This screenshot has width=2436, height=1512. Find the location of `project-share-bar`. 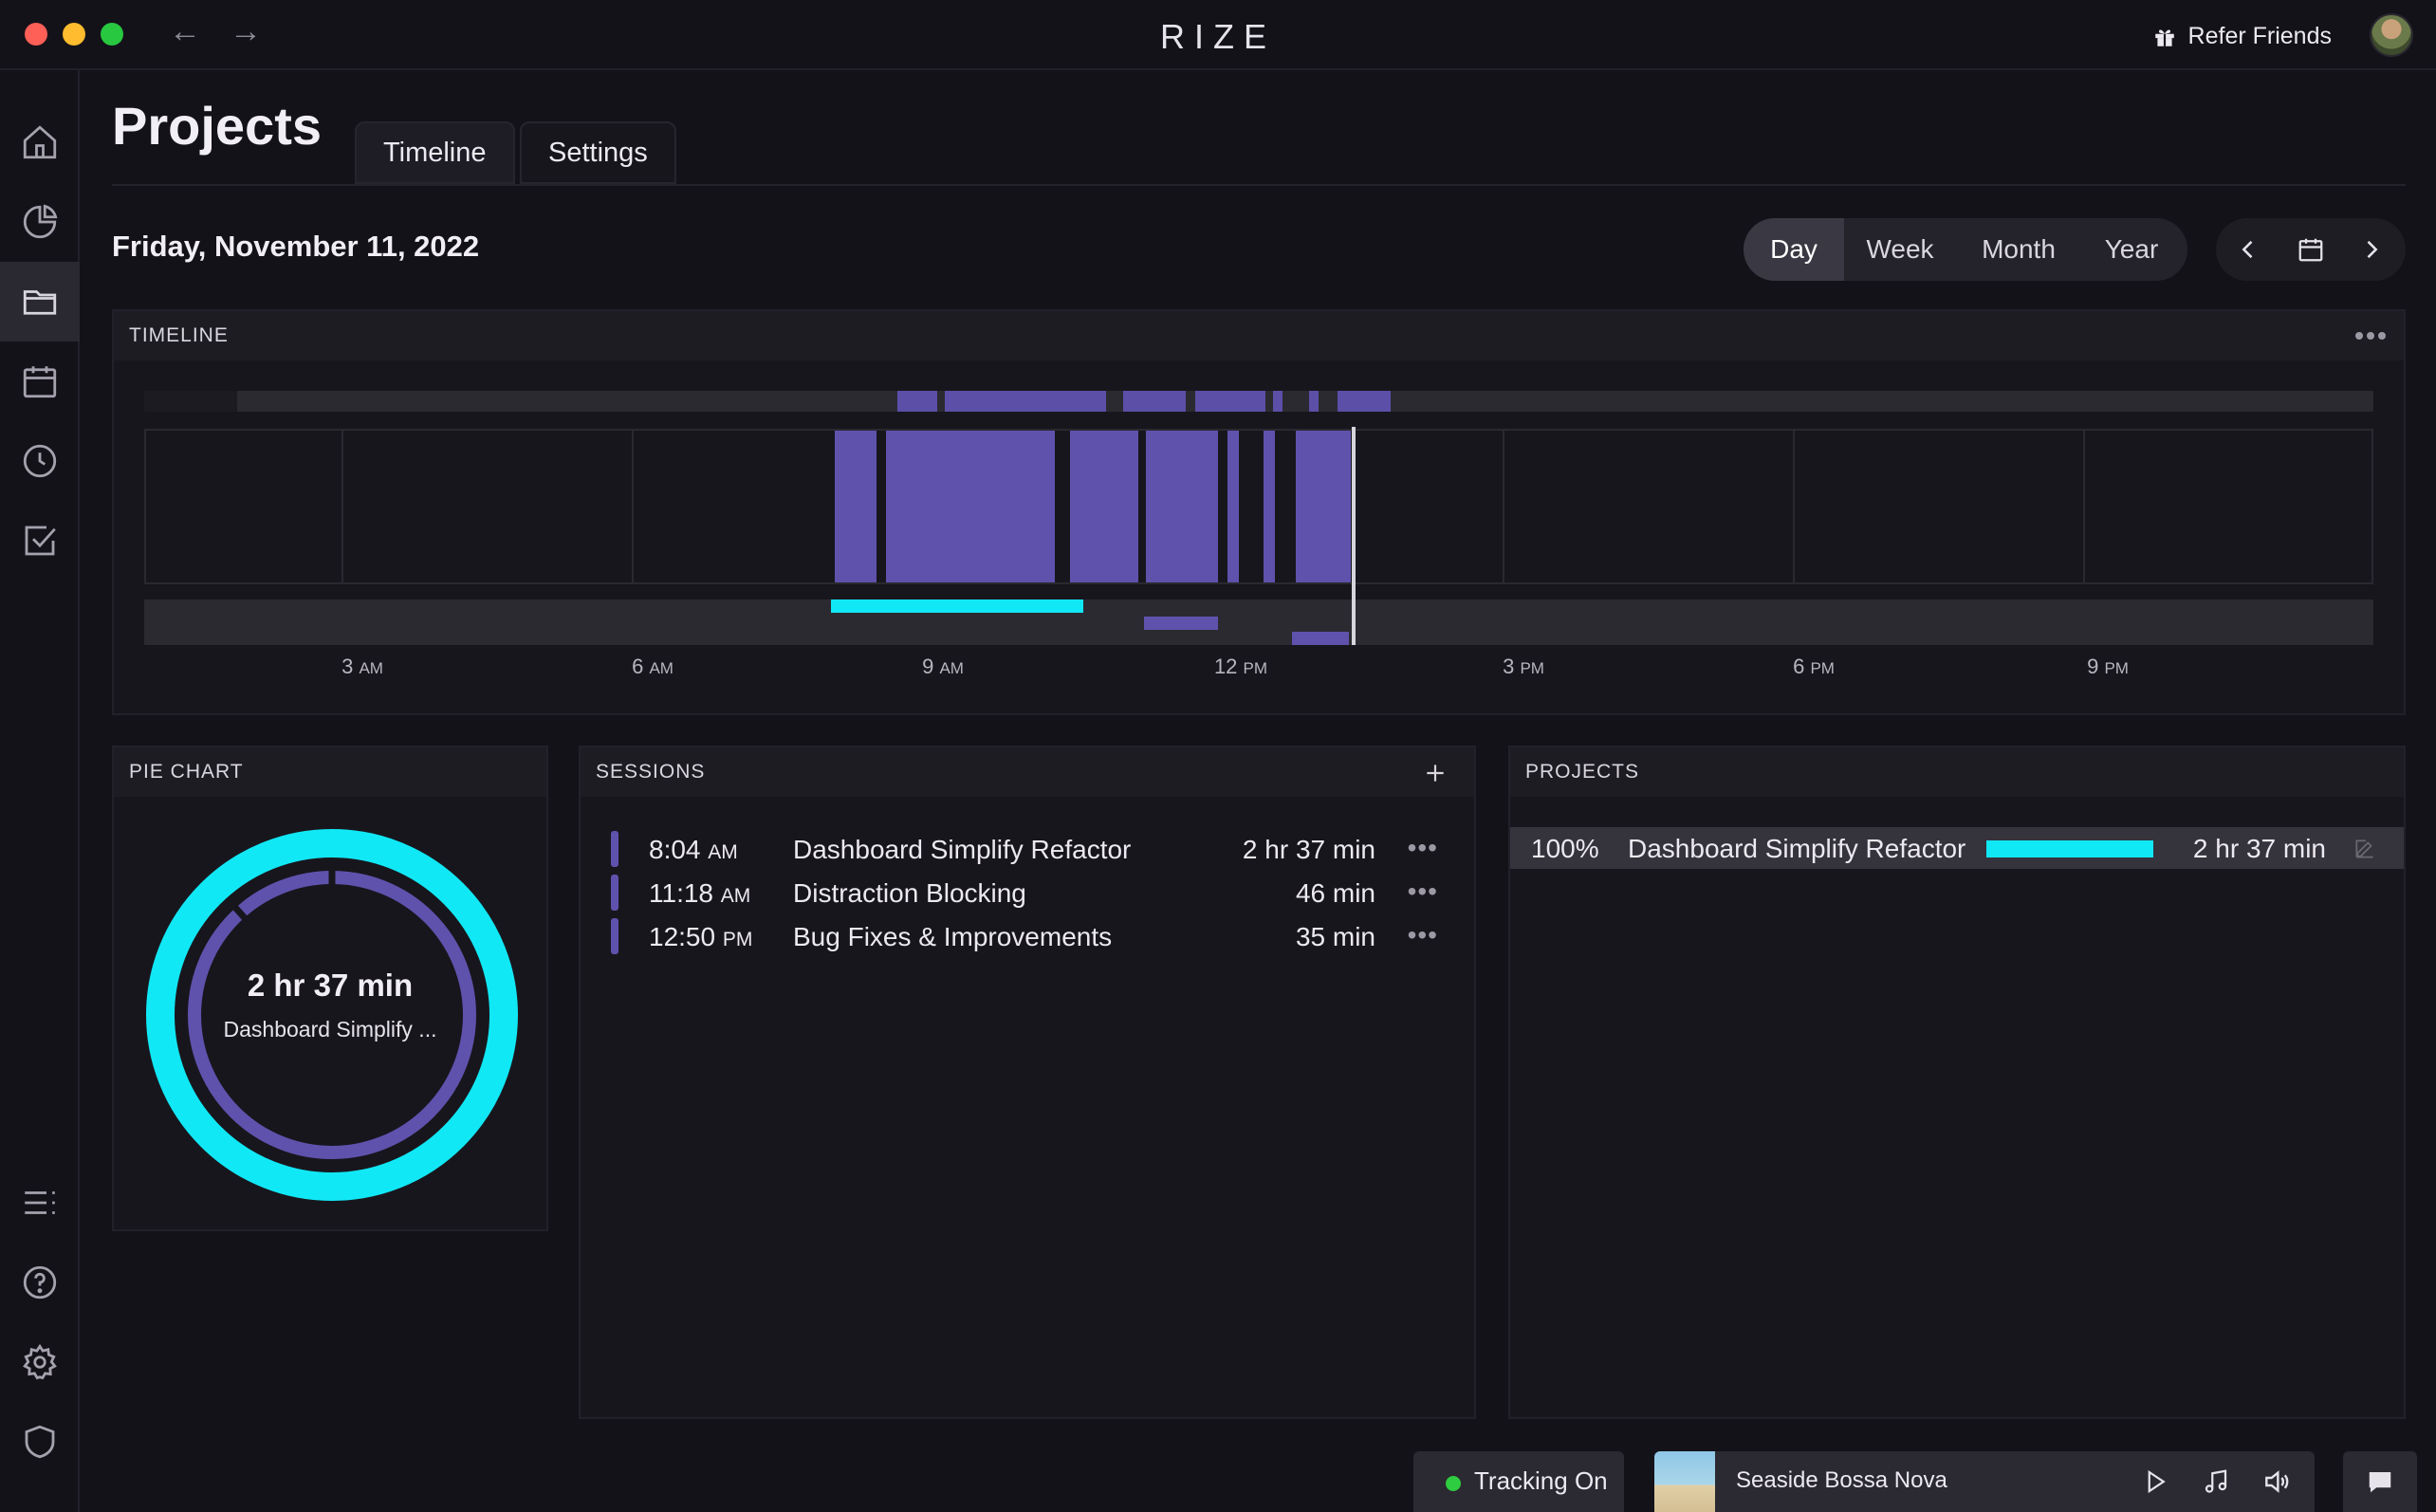

project-share-bar is located at coordinates (2069, 848).